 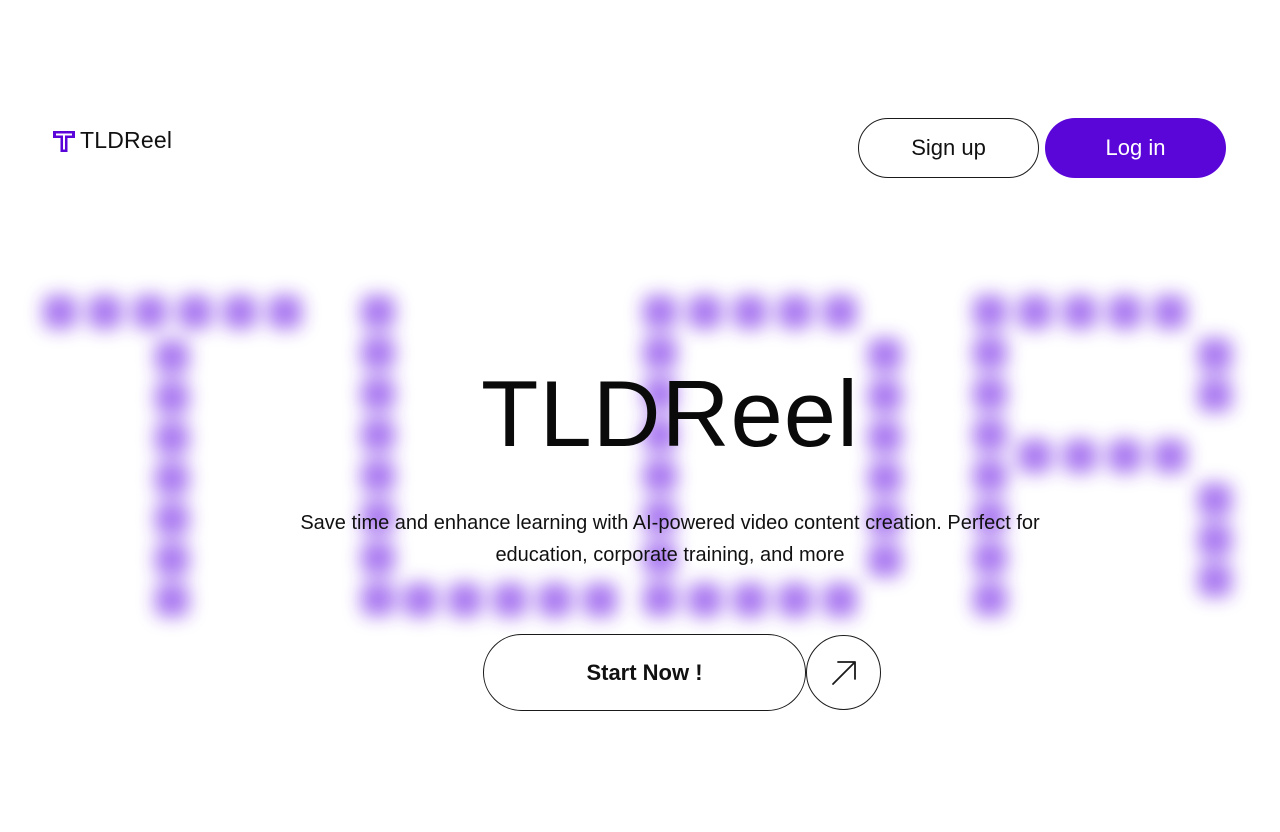 I want to click on start-now-button: Start Now !, so click(x=644, y=672).